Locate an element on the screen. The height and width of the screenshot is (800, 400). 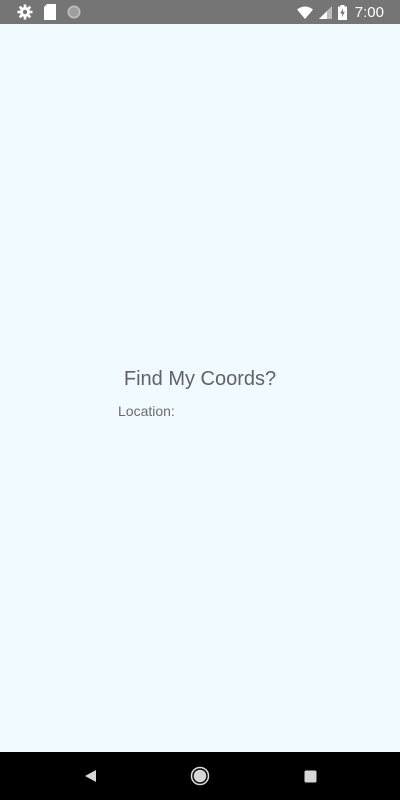
back-button is located at coordinates (90, 776).